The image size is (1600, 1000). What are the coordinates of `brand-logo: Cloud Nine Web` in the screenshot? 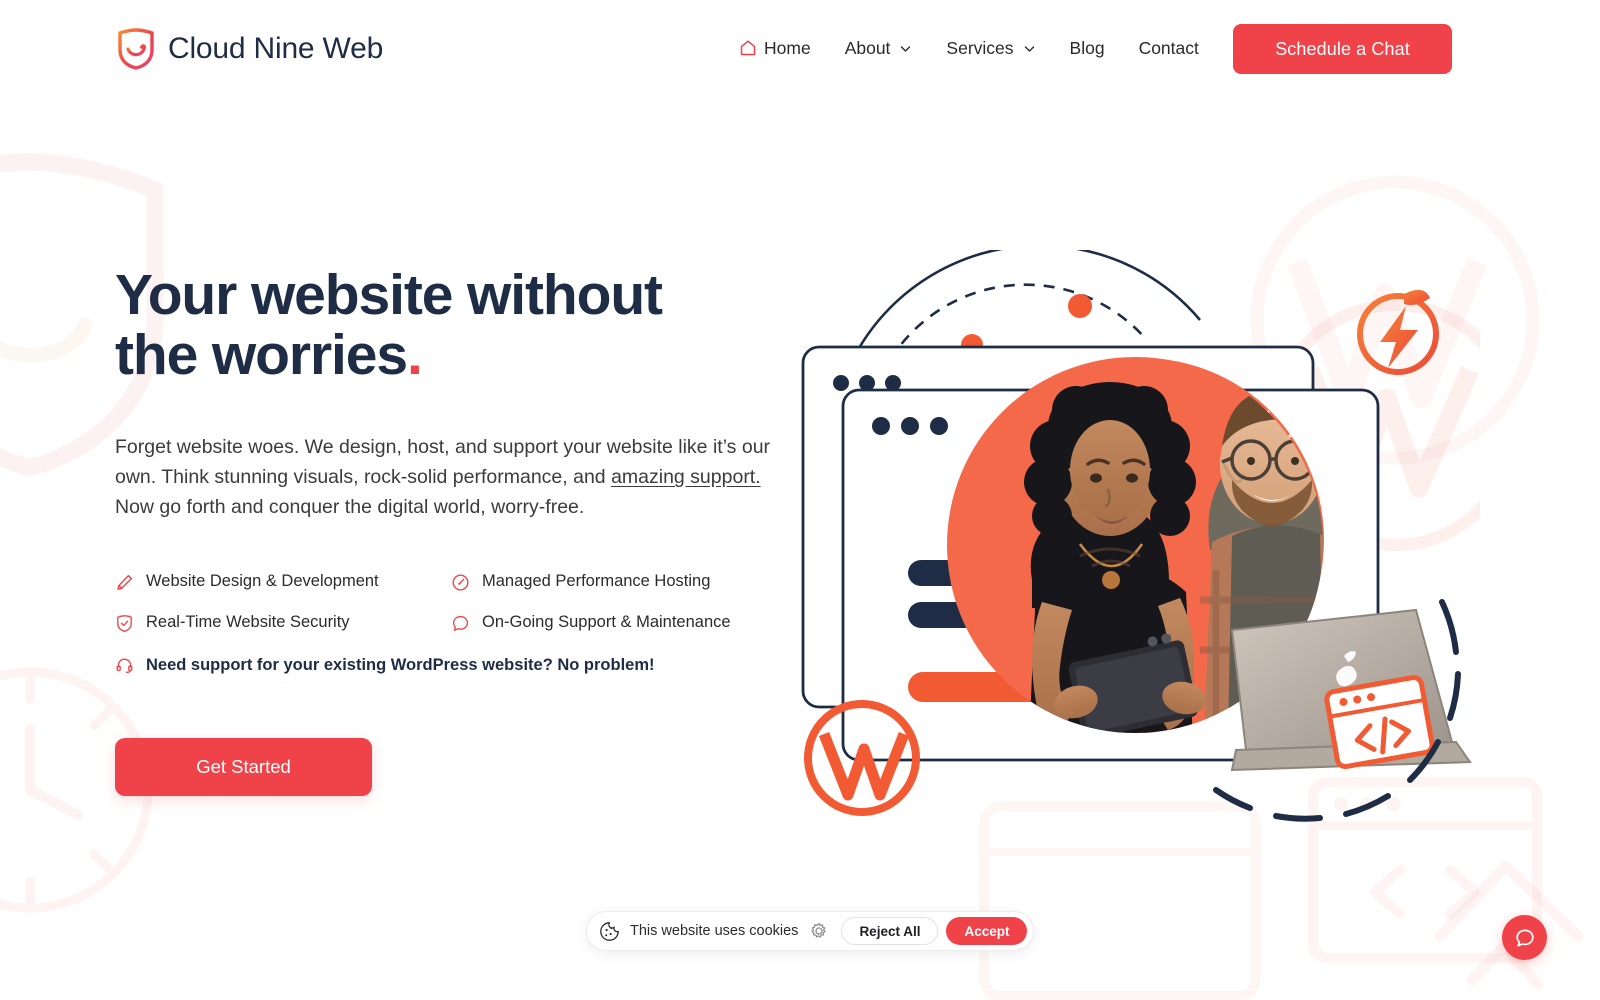 It's located at (250, 49).